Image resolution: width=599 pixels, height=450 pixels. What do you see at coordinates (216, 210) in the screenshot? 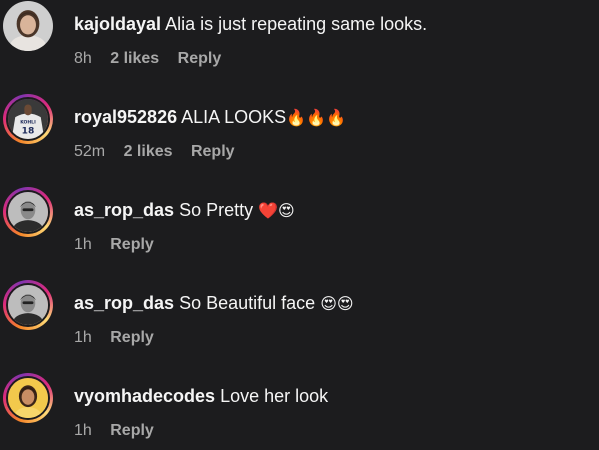
I see `comment-body: So Pretty` at bounding box center [216, 210].